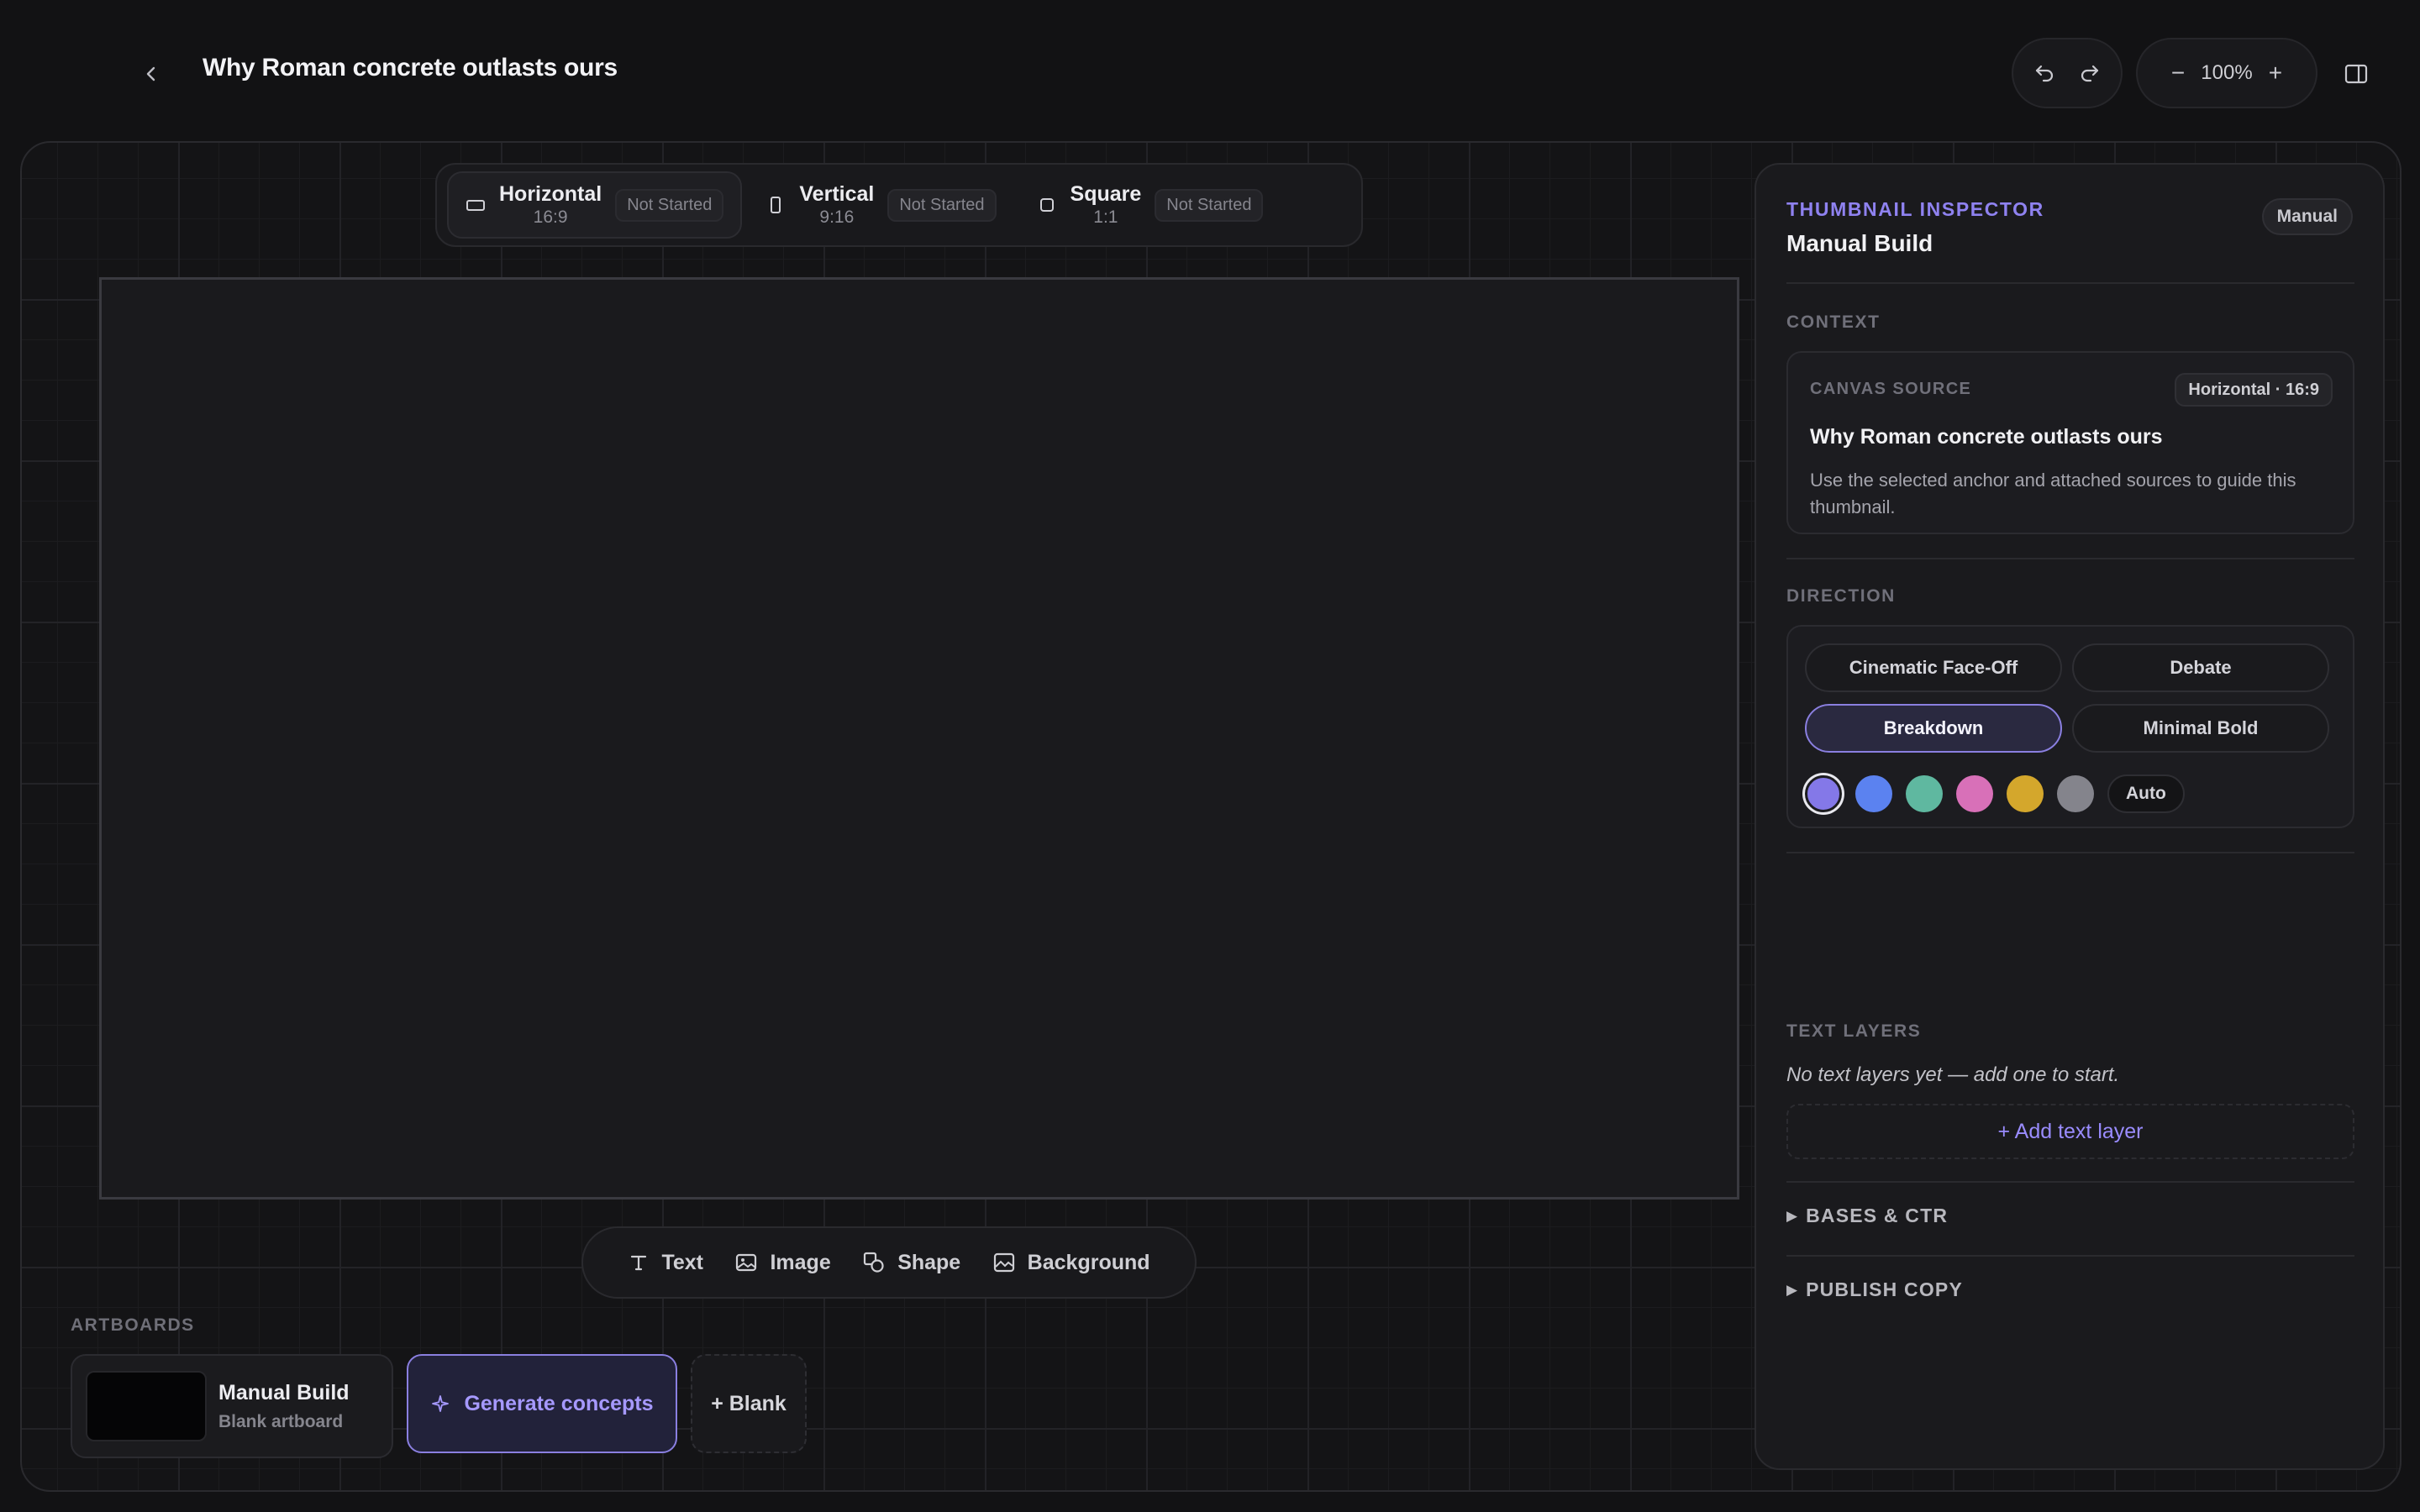  Describe the element at coordinates (411, 67) in the screenshot. I see `page-title: Why Roman concrete outlasts ours` at that location.